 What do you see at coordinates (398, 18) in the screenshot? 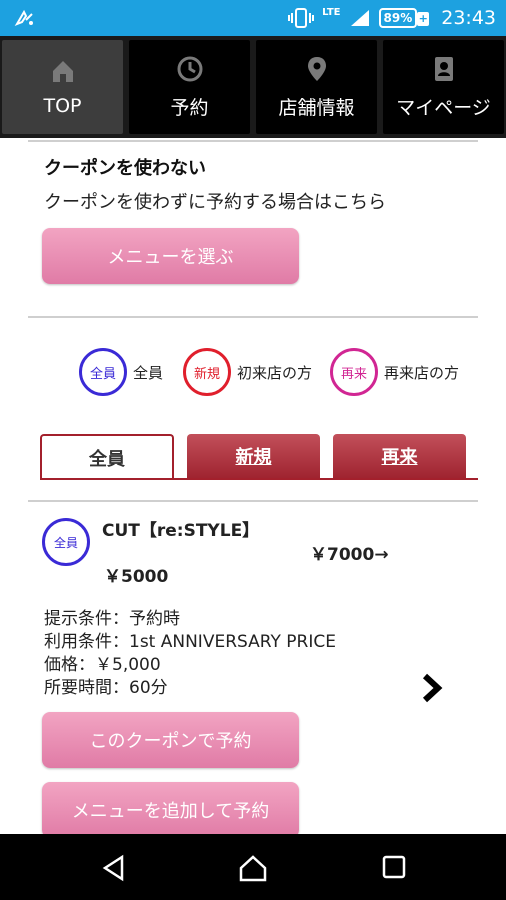
I see `battery-level: 89%` at bounding box center [398, 18].